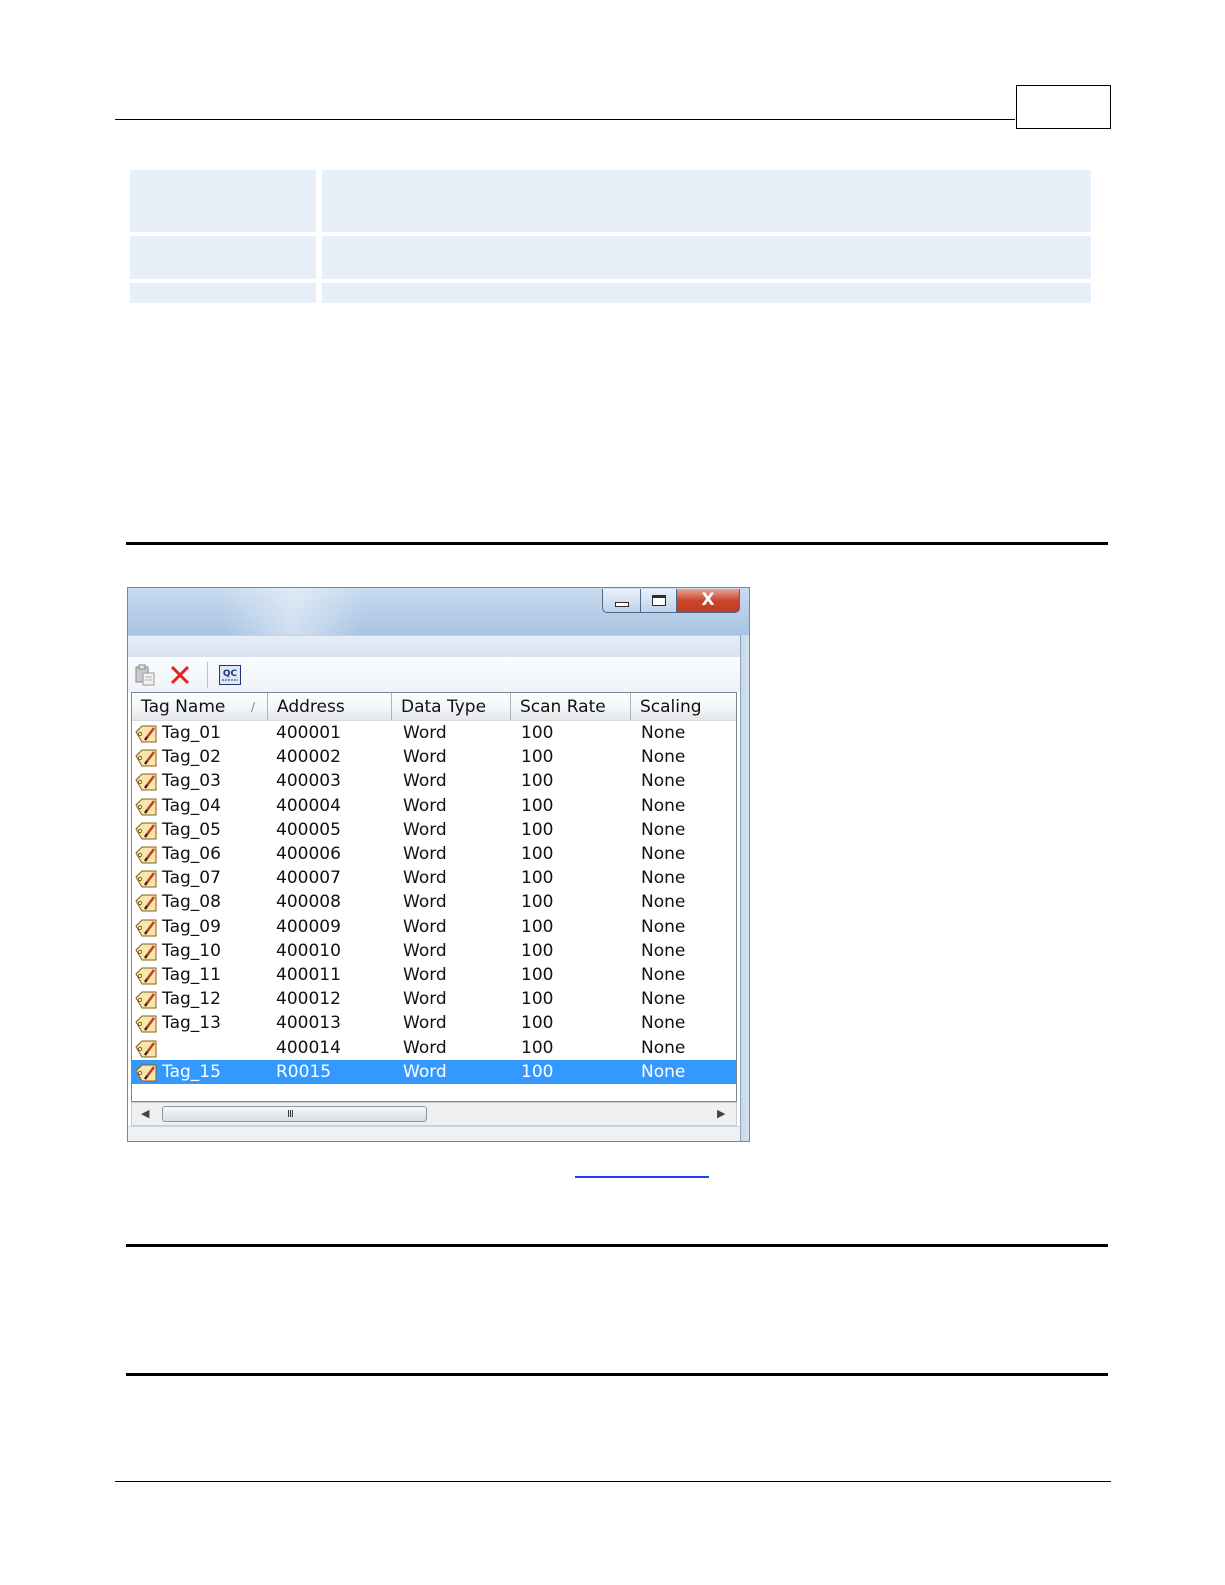 This screenshot has height=1585, width=1225. I want to click on column-header-label: Scaling, so click(671, 707).